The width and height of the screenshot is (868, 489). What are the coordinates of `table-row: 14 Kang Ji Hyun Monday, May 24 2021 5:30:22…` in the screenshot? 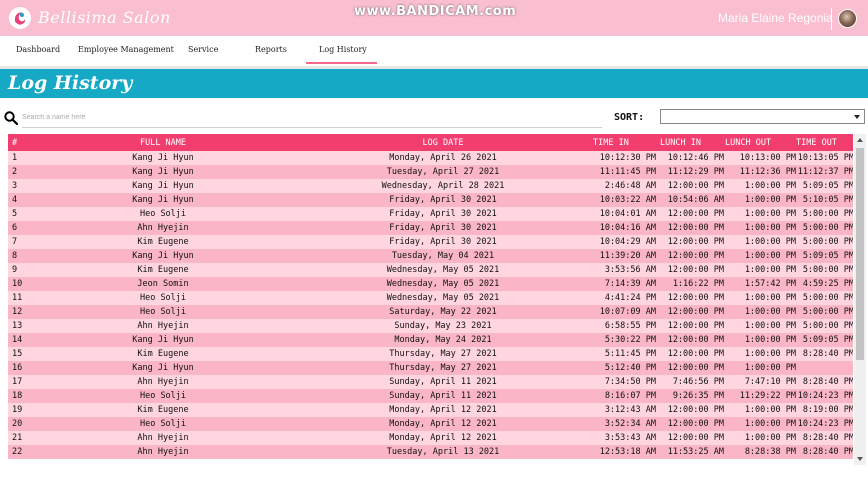 It's located at (430, 340).